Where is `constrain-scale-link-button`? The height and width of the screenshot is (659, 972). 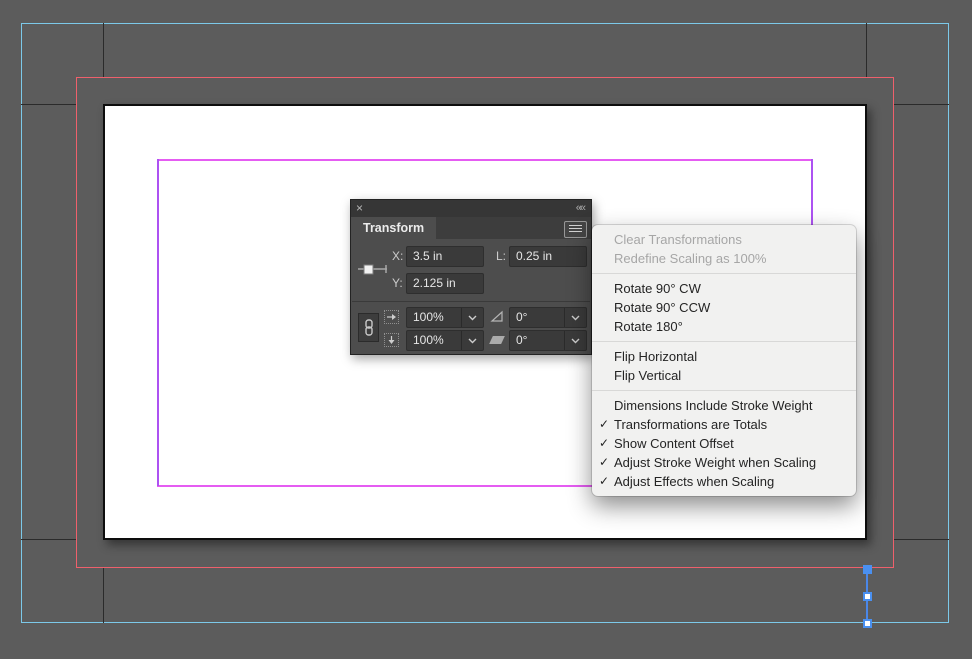
constrain-scale-link-button is located at coordinates (368, 327).